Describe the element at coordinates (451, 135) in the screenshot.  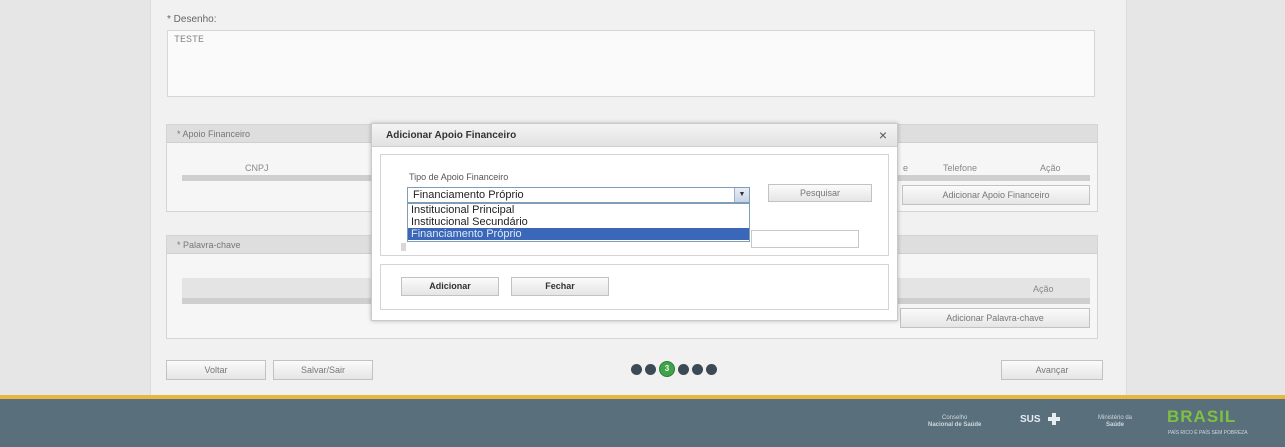
I see `modal-title: Adicionar Apoio Financeiro` at that location.